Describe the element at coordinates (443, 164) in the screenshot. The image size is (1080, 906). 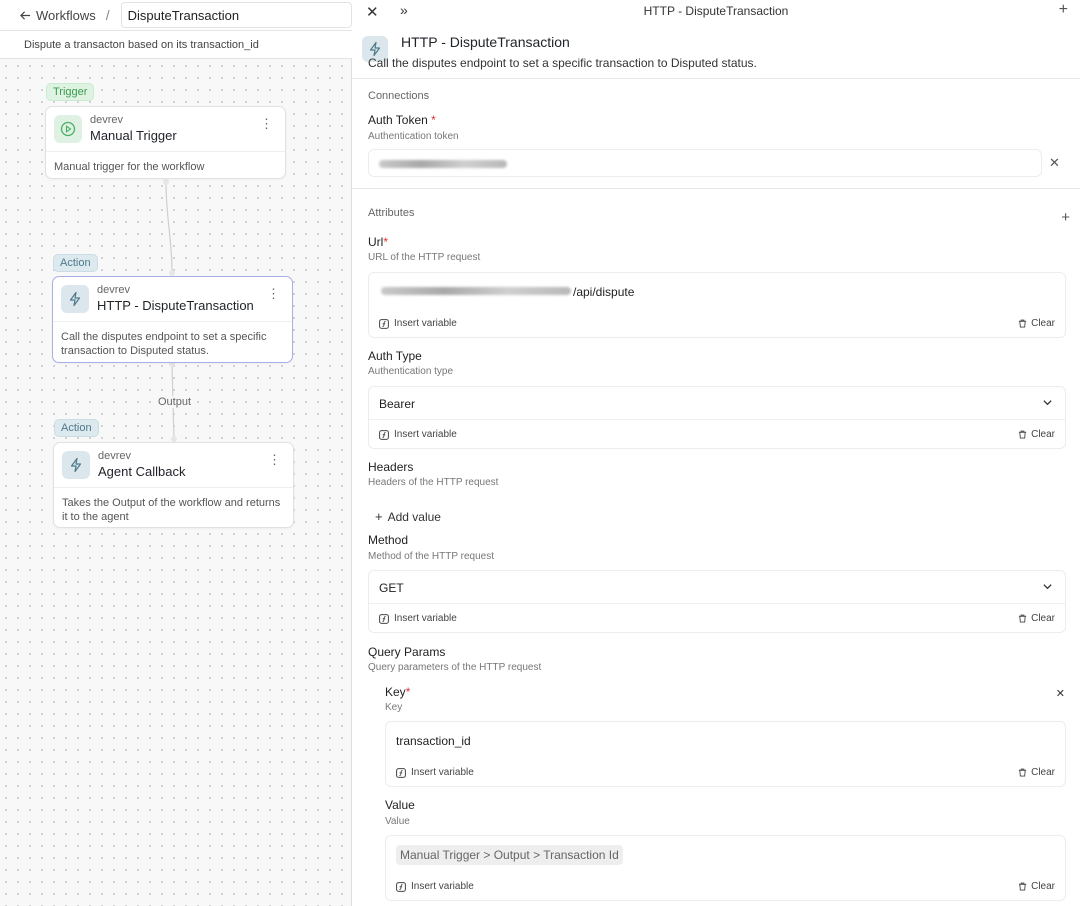
I see `redacted-token` at that location.